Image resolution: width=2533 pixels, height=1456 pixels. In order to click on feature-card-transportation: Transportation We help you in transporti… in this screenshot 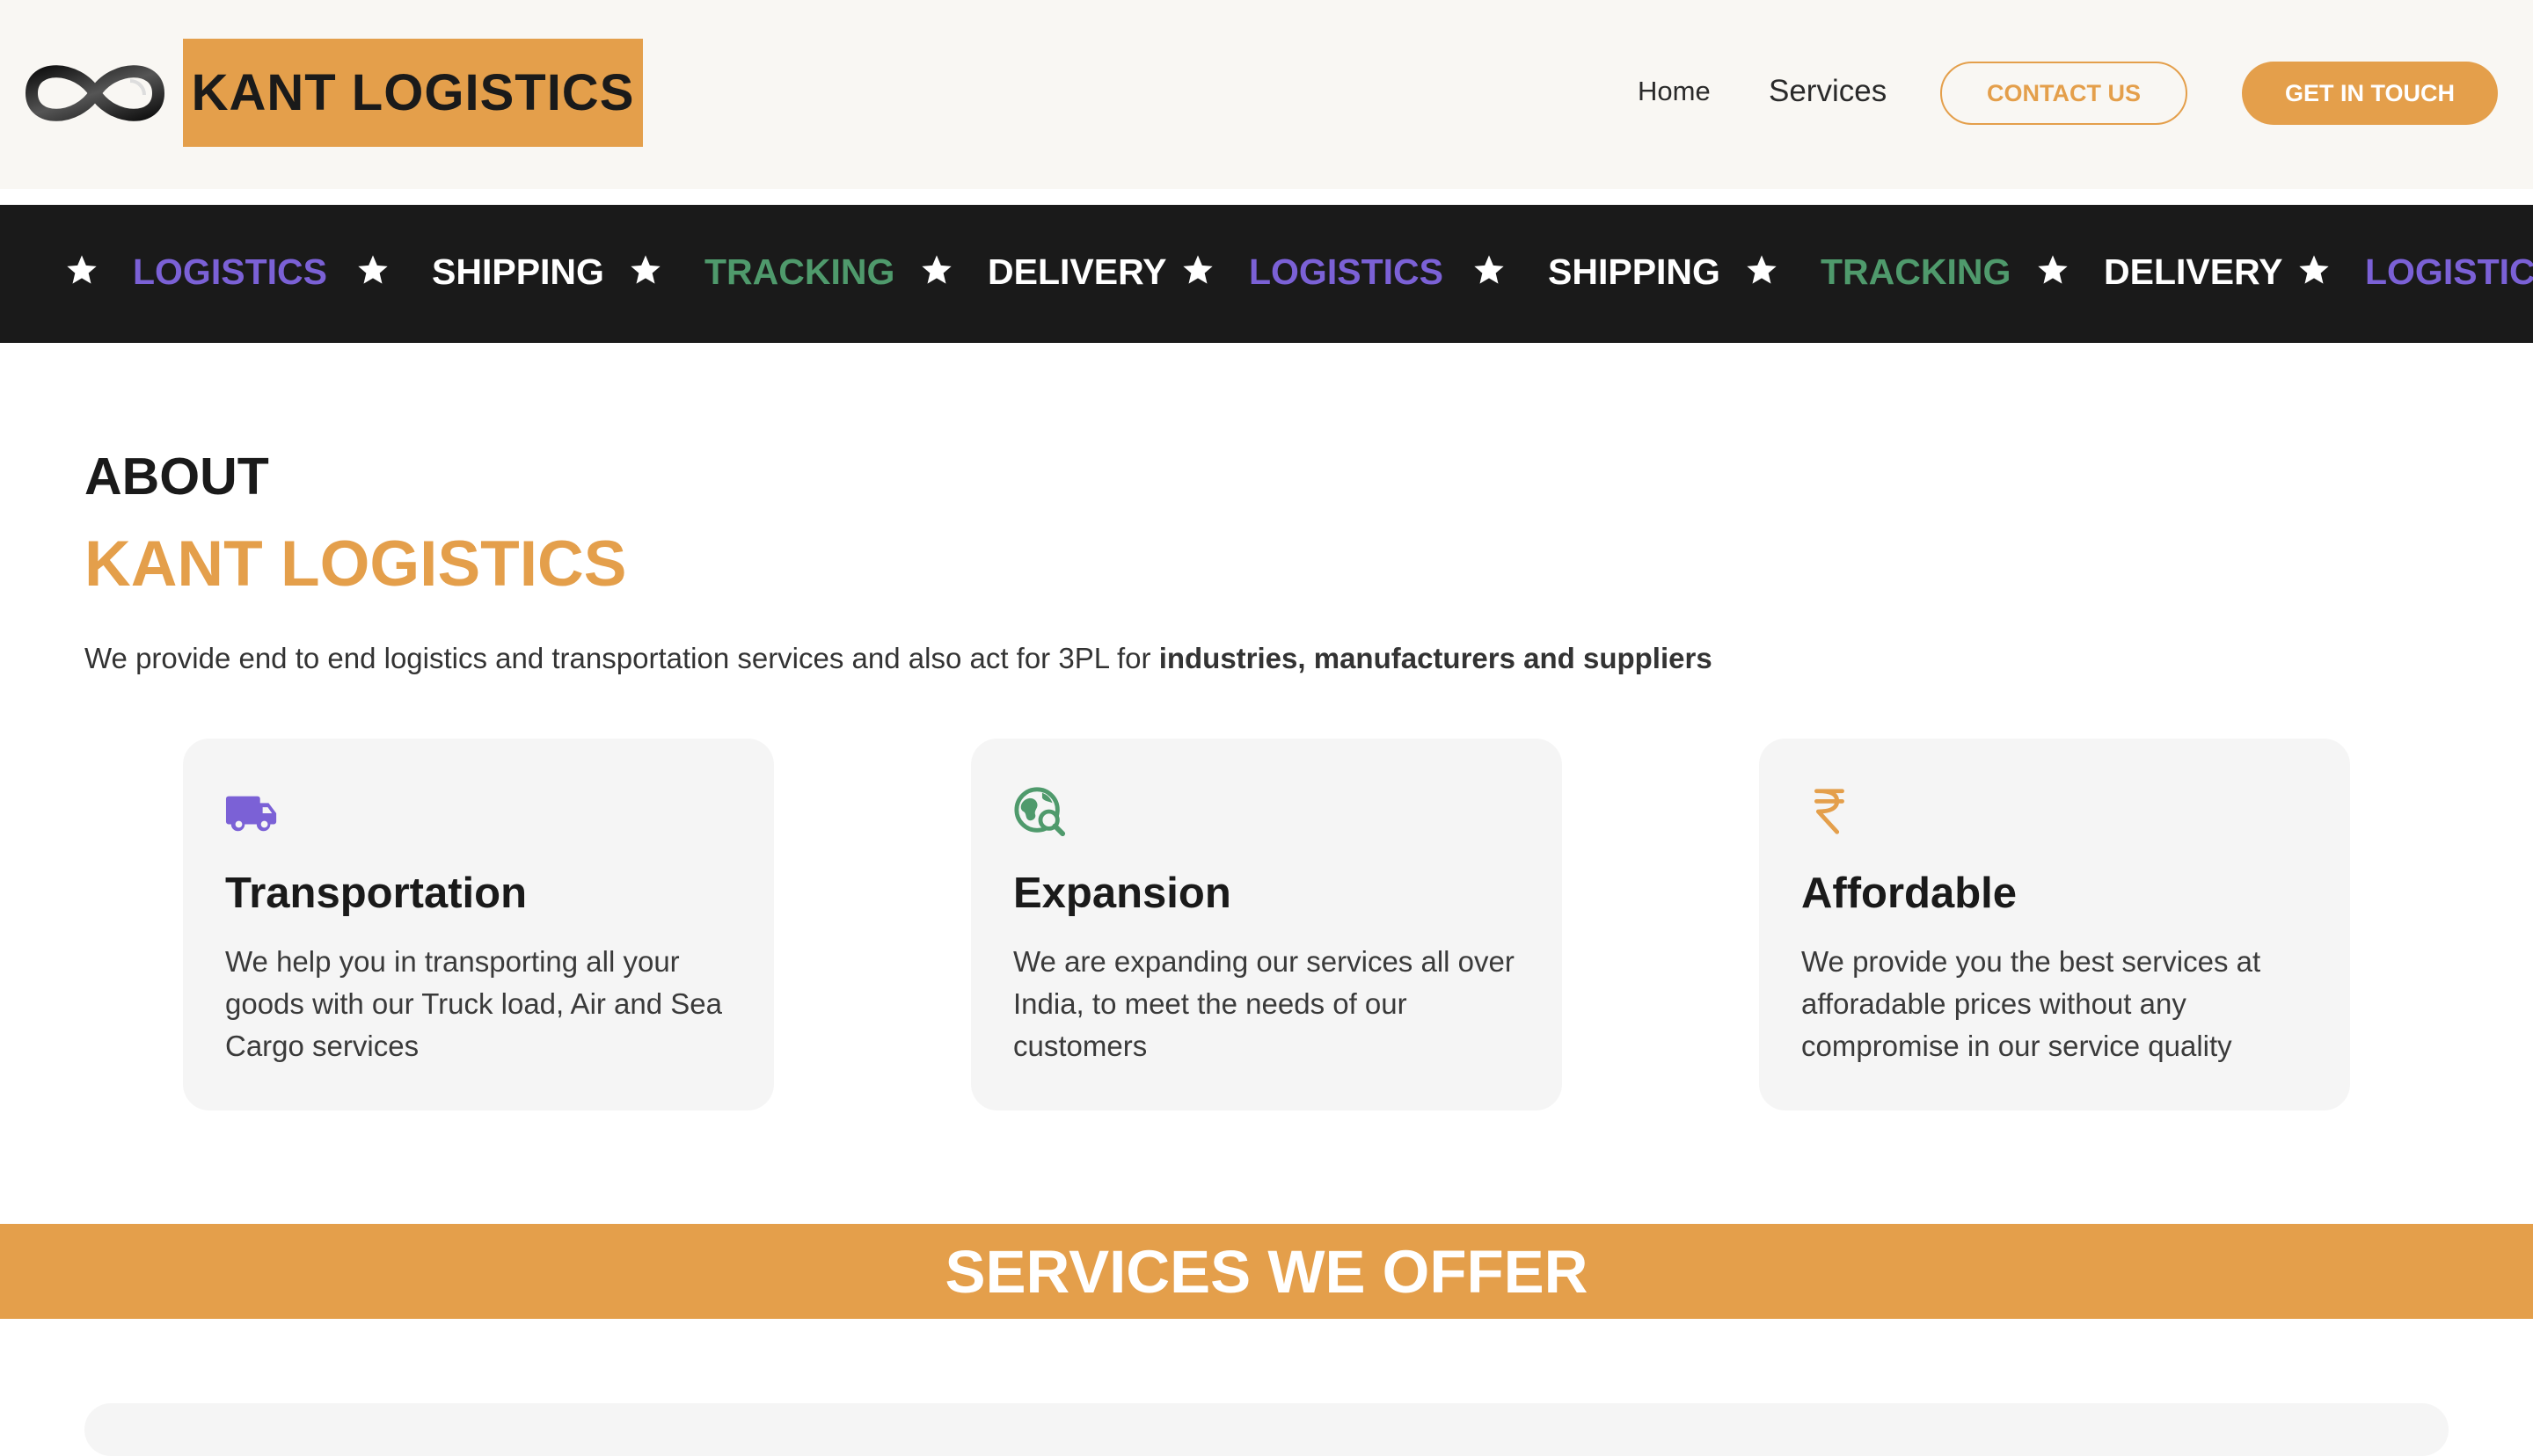, I will do `click(478, 924)`.